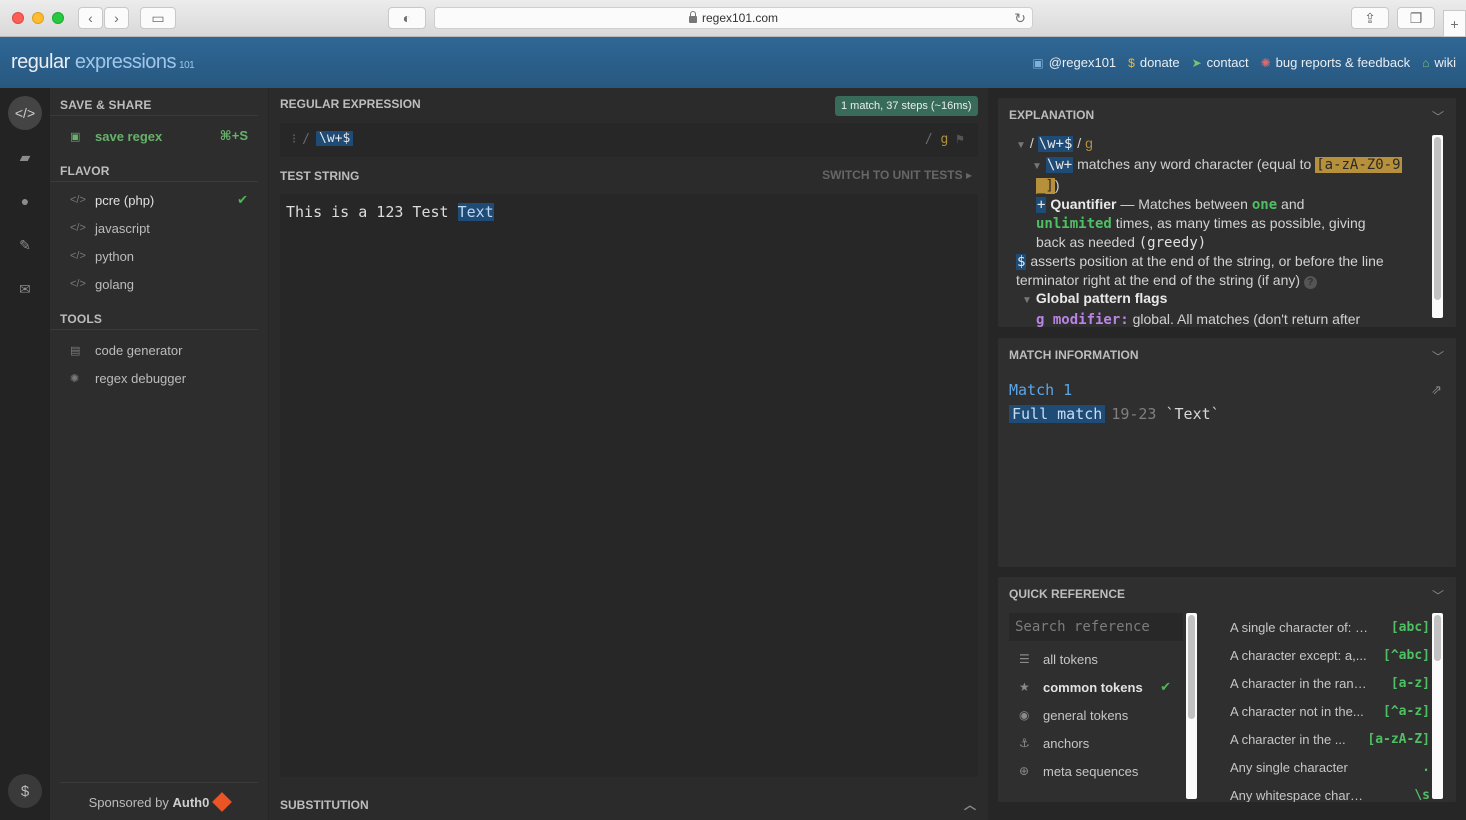 This screenshot has width=1466, height=820. Describe the element at coordinates (25, 245) in the screenshot. I see `settings-nav: ✎` at that location.